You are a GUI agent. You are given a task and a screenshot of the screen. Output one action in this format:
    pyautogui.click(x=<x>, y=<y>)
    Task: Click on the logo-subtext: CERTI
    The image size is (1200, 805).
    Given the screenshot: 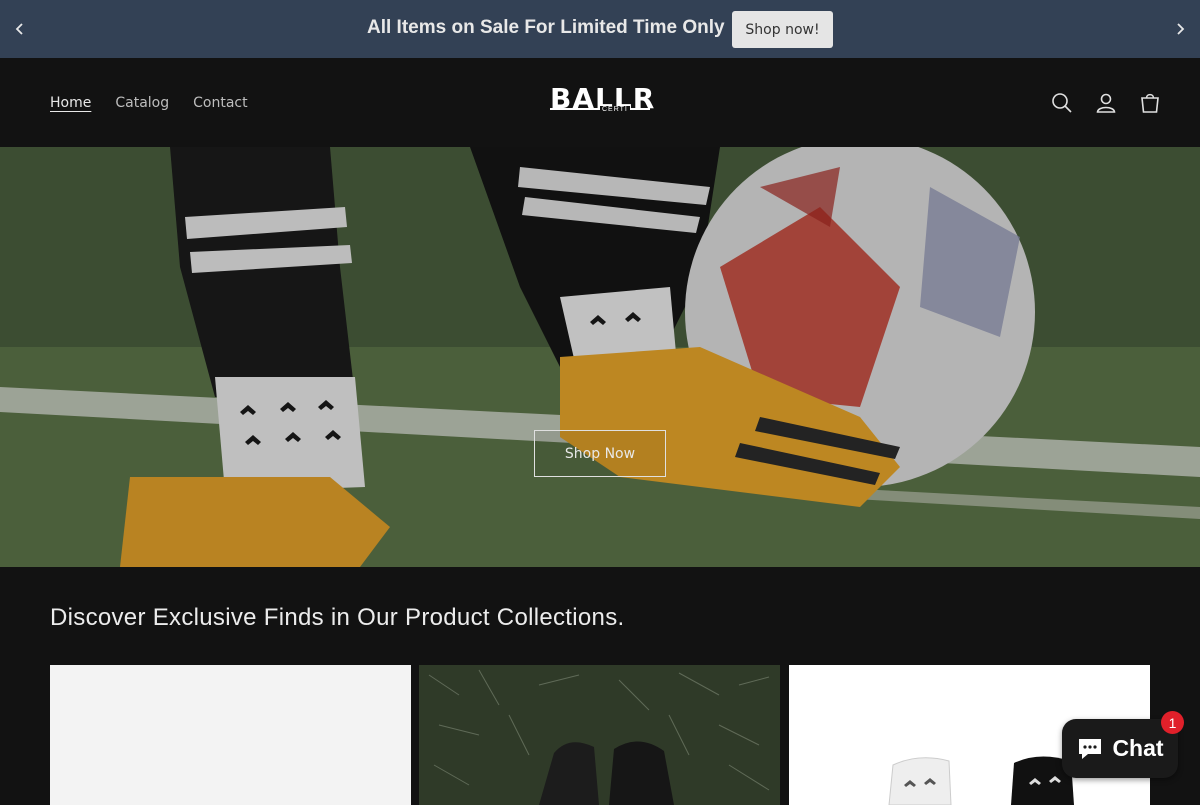 What is the action you would take?
    pyautogui.click(x=615, y=109)
    